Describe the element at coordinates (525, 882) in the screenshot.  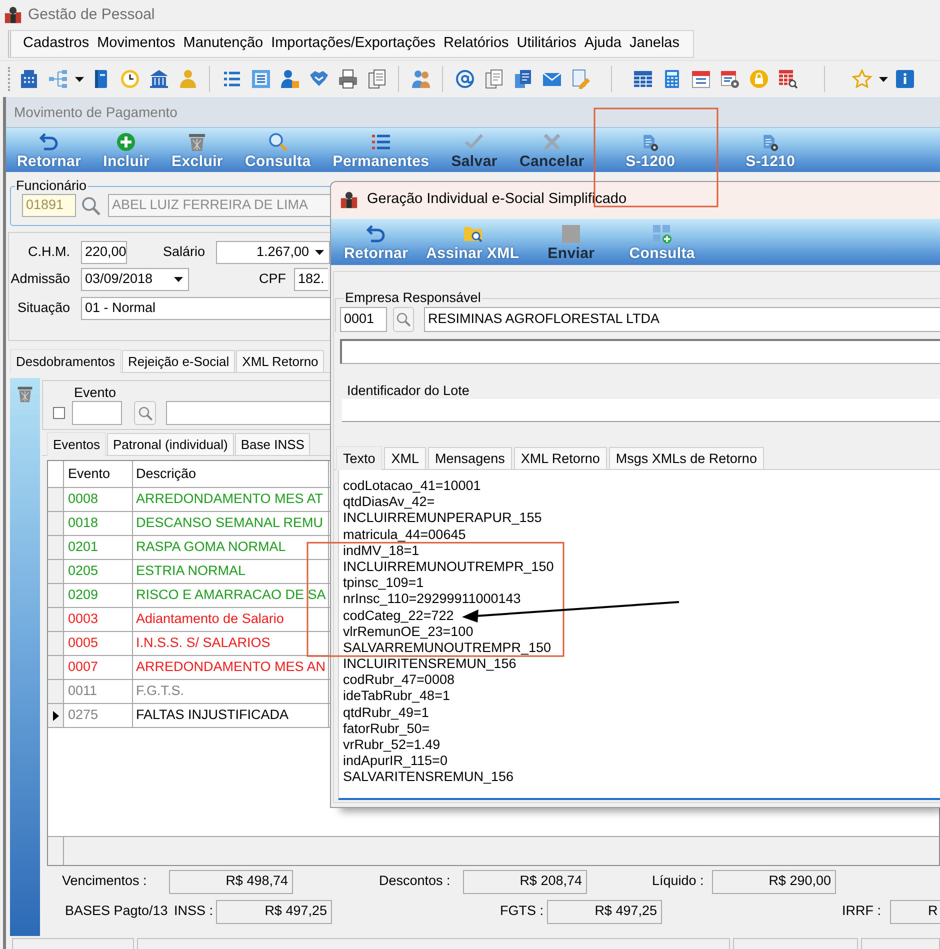
I see `total-field: R$ 208,74` at that location.